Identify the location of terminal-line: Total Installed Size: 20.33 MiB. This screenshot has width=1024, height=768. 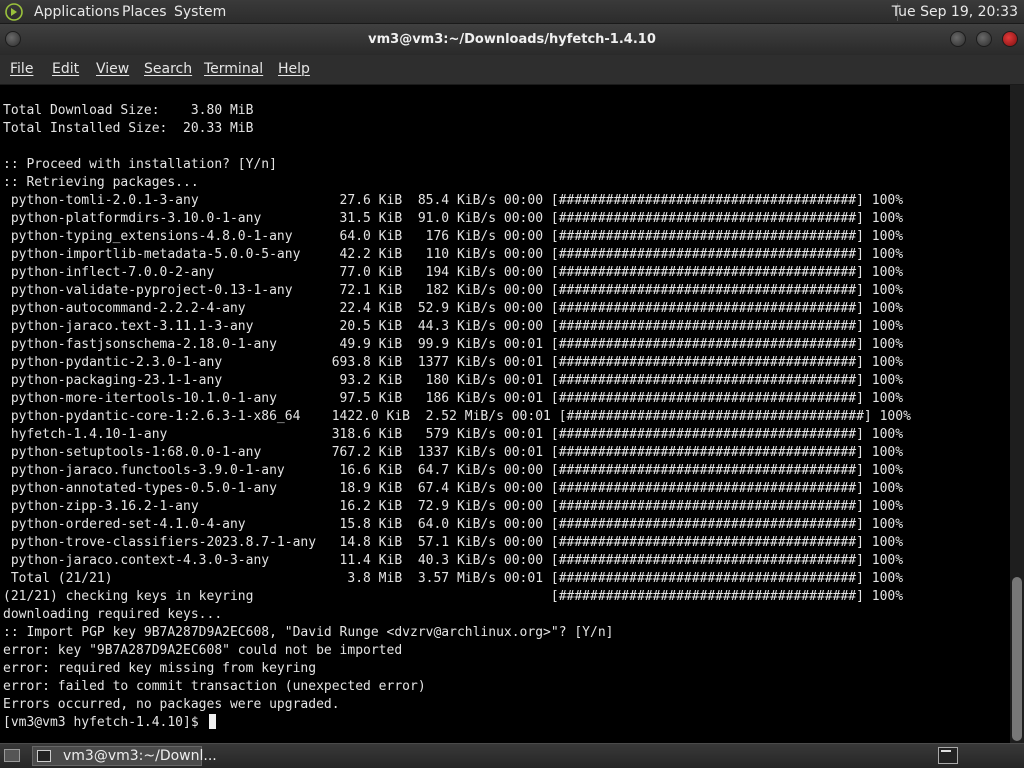
(128, 128).